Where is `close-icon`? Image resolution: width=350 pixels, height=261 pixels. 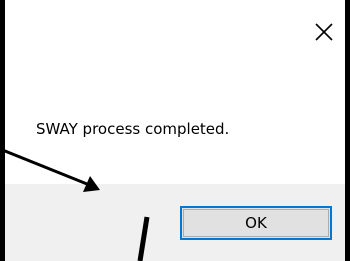
close-icon is located at coordinates (324, 32).